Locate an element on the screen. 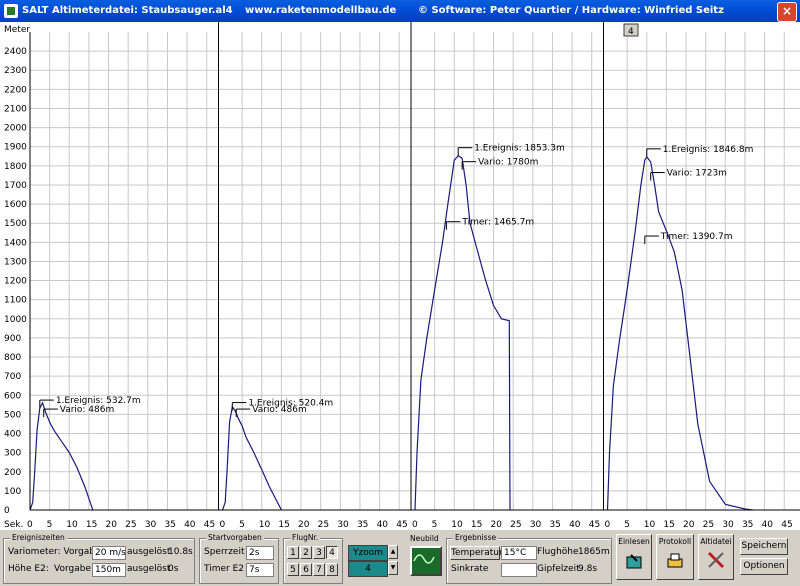 Image resolution: width=800 pixels, height=586 pixels. vorgabe-label: Vorgabe is located at coordinates (72, 569).